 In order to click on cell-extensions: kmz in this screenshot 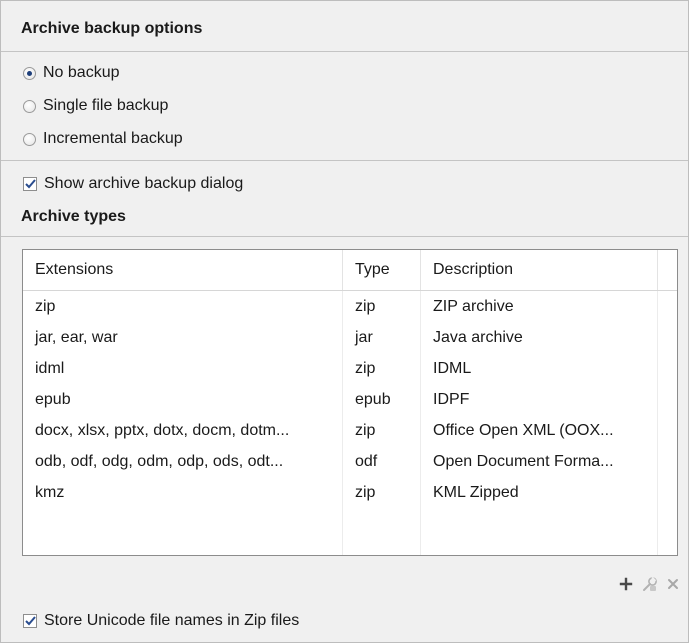, I will do `click(183, 492)`.